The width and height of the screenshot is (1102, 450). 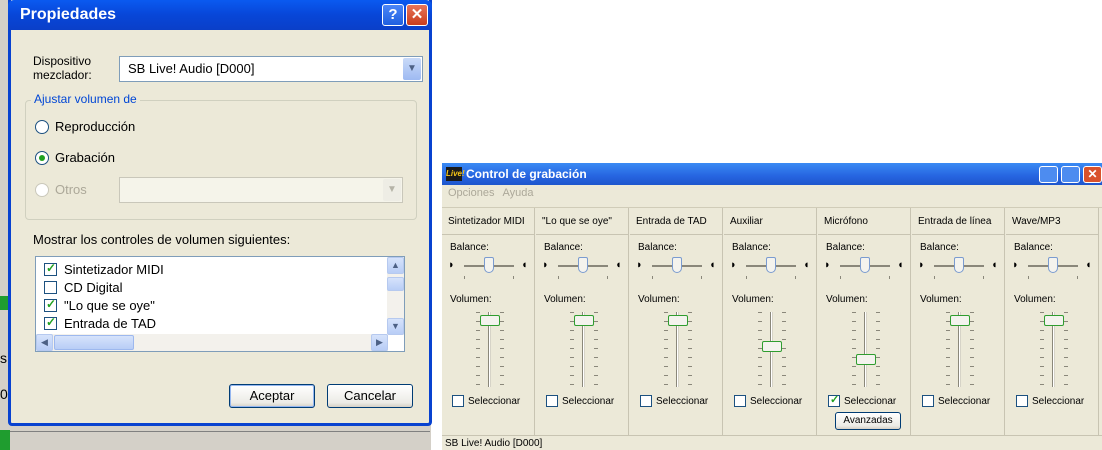 I want to click on adjust-volume-legend: Ajustar volumen de, so click(x=85, y=99).